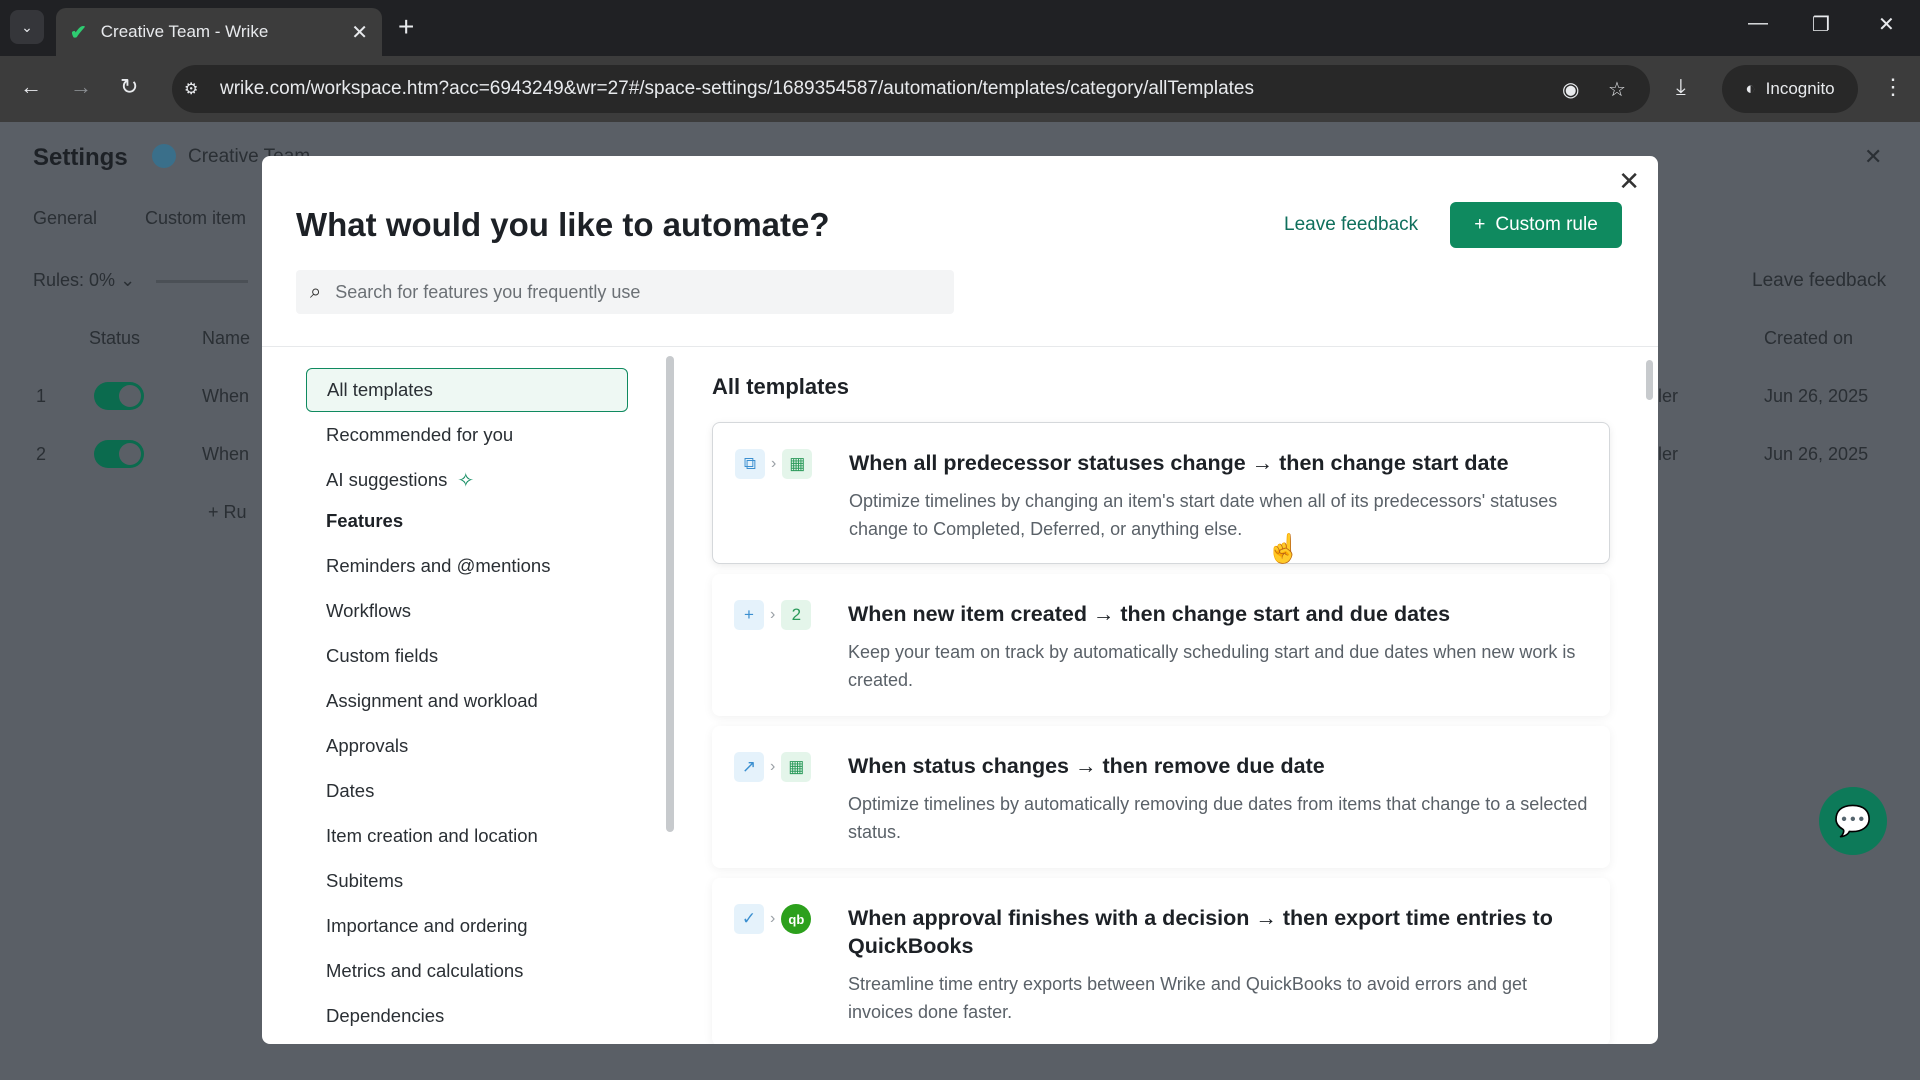  What do you see at coordinates (41, 454) in the screenshot?
I see `row-number: 2` at bounding box center [41, 454].